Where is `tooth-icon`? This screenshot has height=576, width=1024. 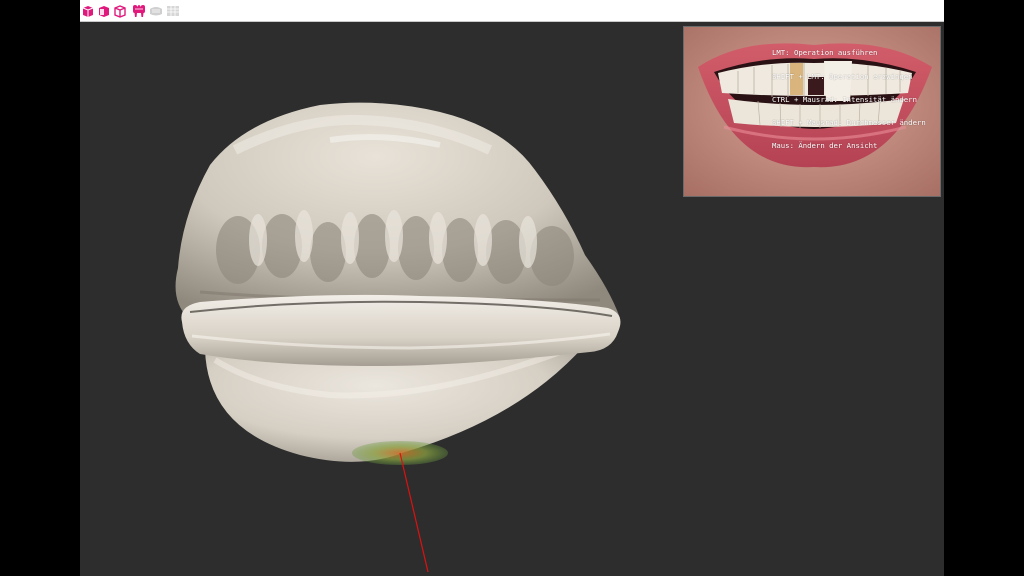
tooth-icon is located at coordinates (139, 11).